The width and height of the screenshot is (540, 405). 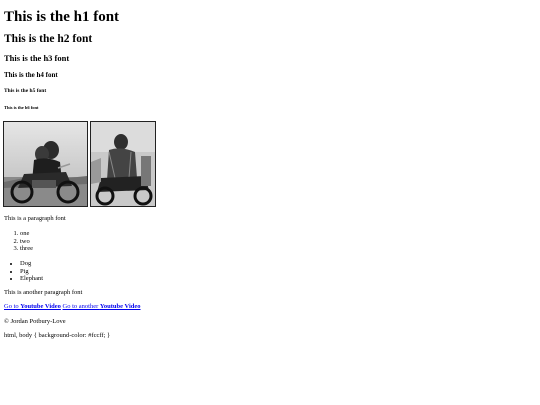 What do you see at coordinates (31, 75) in the screenshot?
I see `heading-h4: This is the h4 font` at bounding box center [31, 75].